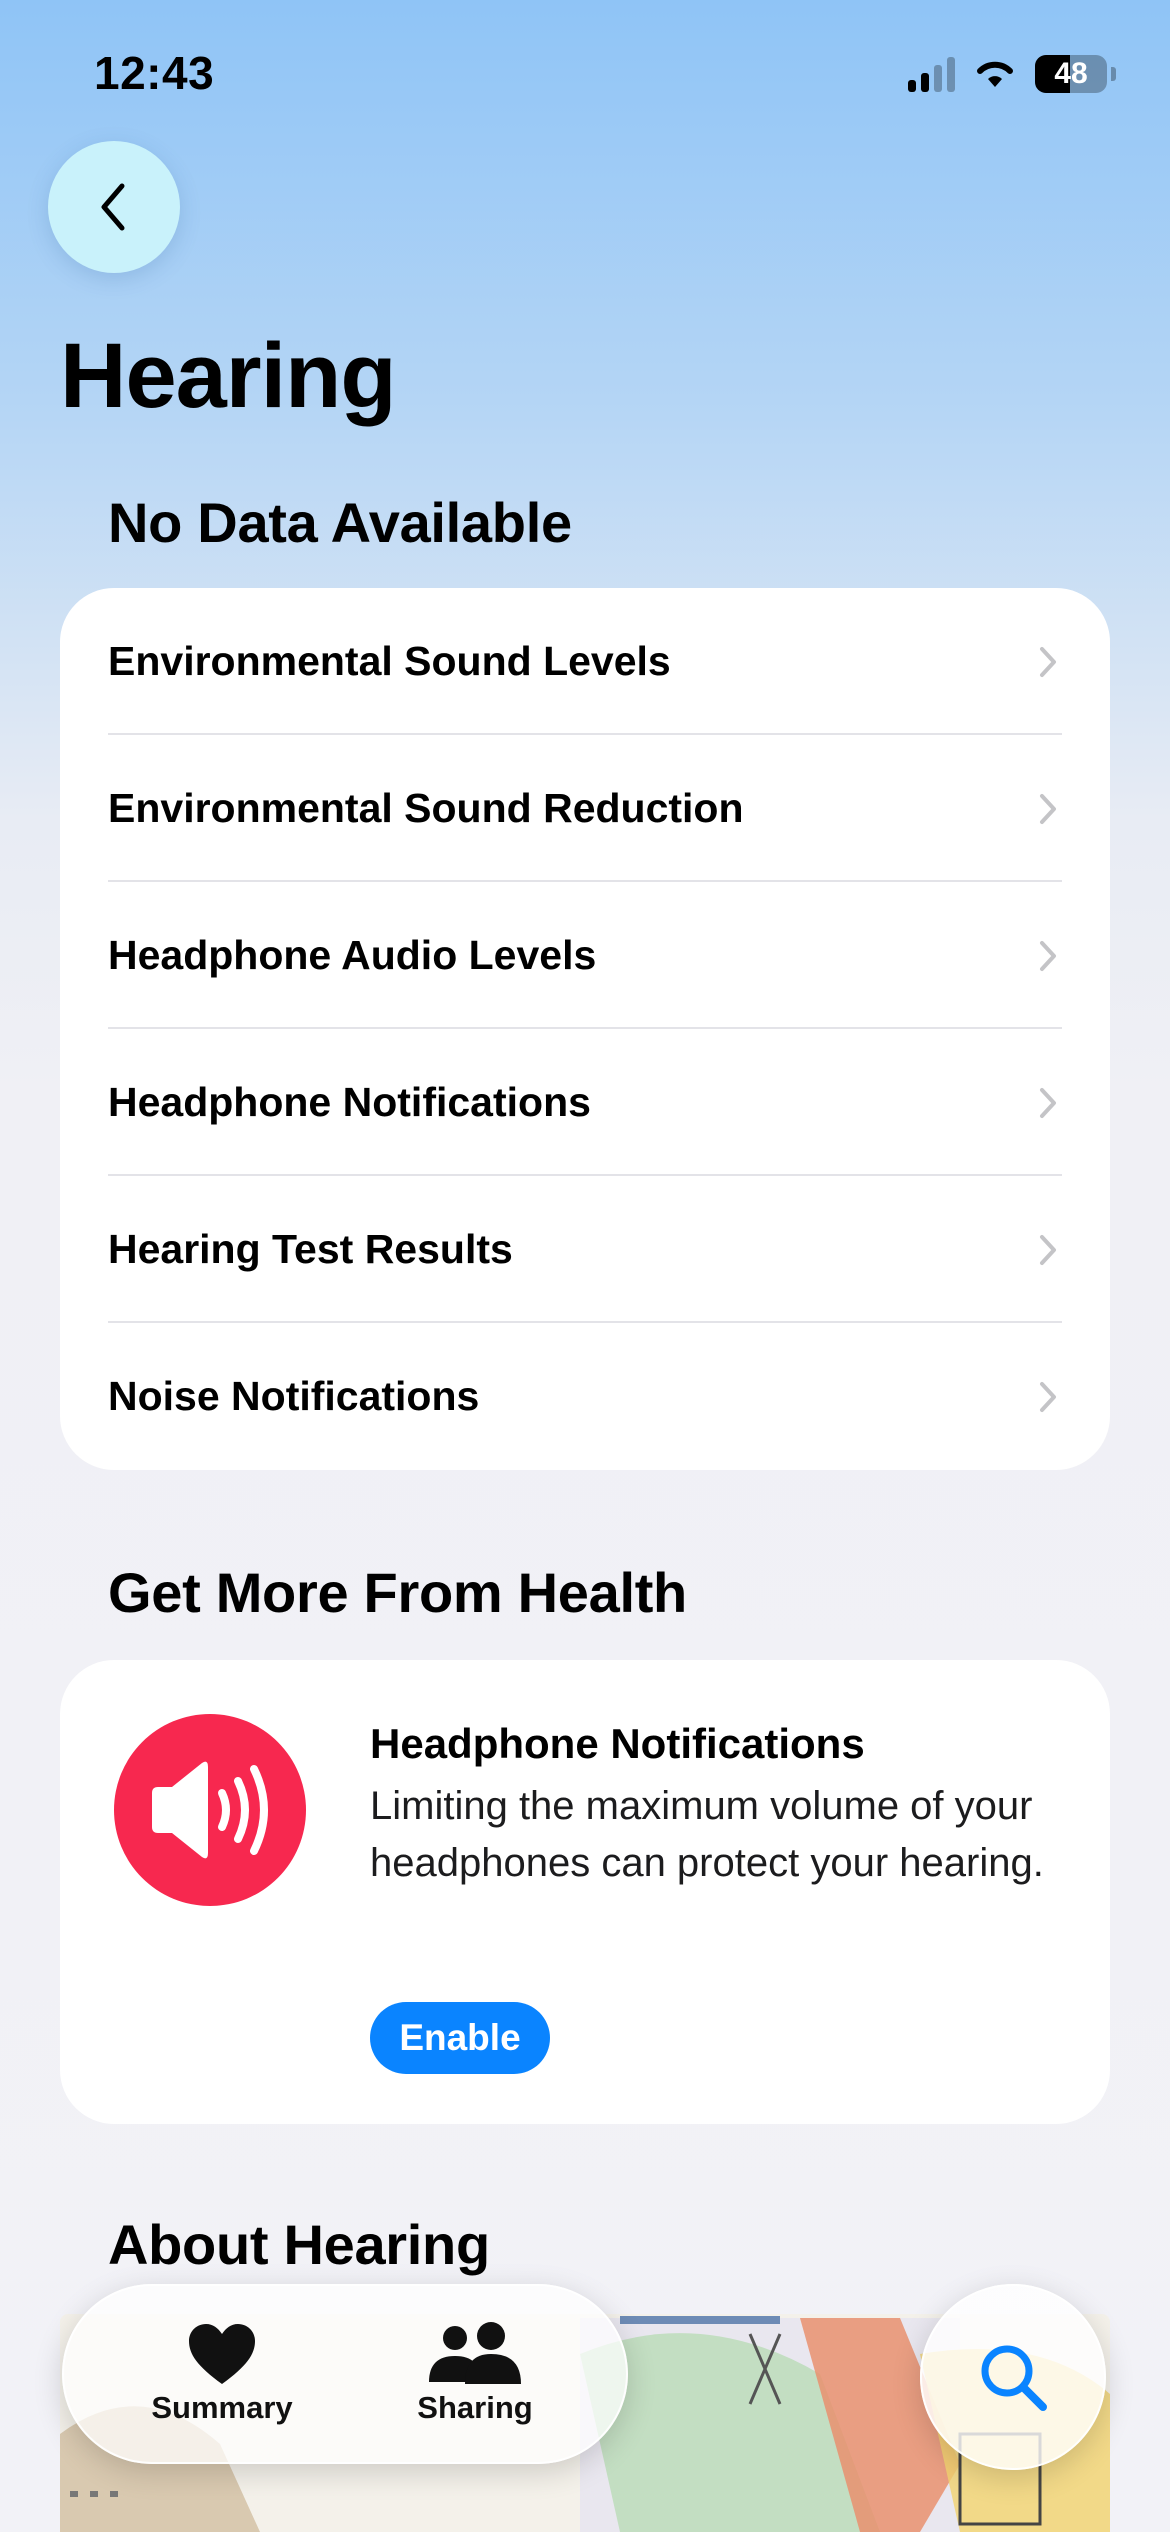 The image size is (1170, 2532). I want to click on no-data-section-title: No Data Available, so click(340, 522).